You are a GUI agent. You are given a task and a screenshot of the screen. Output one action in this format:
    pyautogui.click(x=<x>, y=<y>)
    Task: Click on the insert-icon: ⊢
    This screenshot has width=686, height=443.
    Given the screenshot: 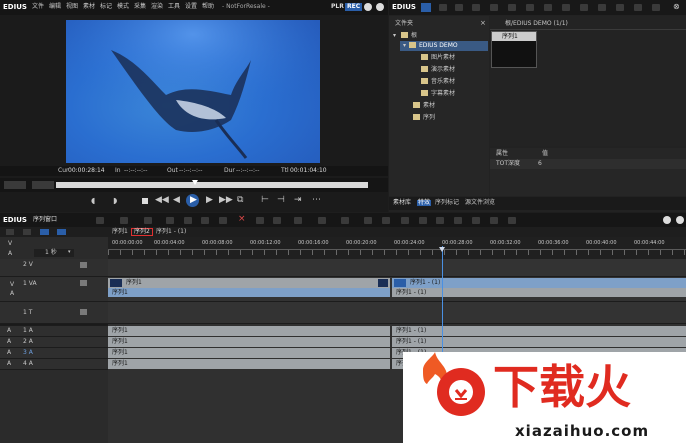 What is the action you would take?
    pyautogui.click(x=265, y=200)
    